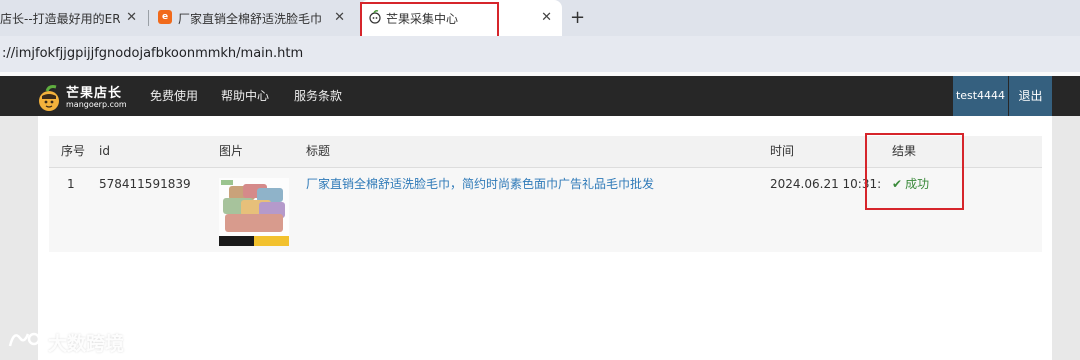  I want to click on header-id: id, so click(104, 151).